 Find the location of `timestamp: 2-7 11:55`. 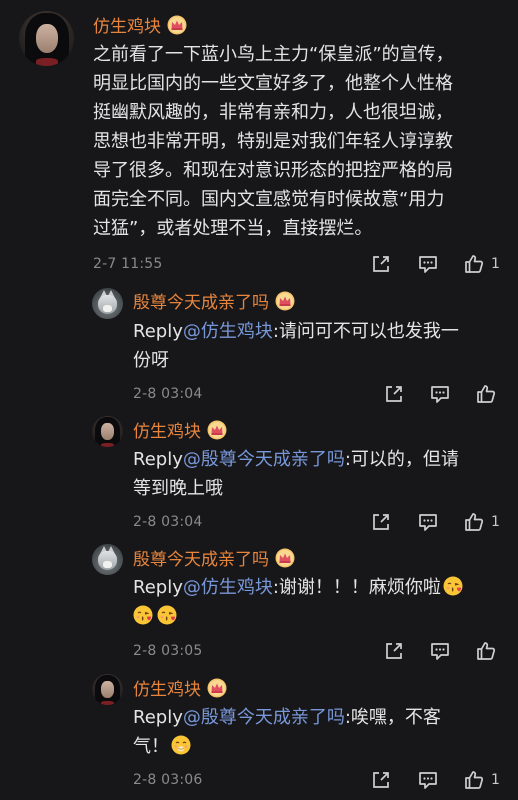

timestamp: 2-7 11:55 is located at coordinates (128, 264).